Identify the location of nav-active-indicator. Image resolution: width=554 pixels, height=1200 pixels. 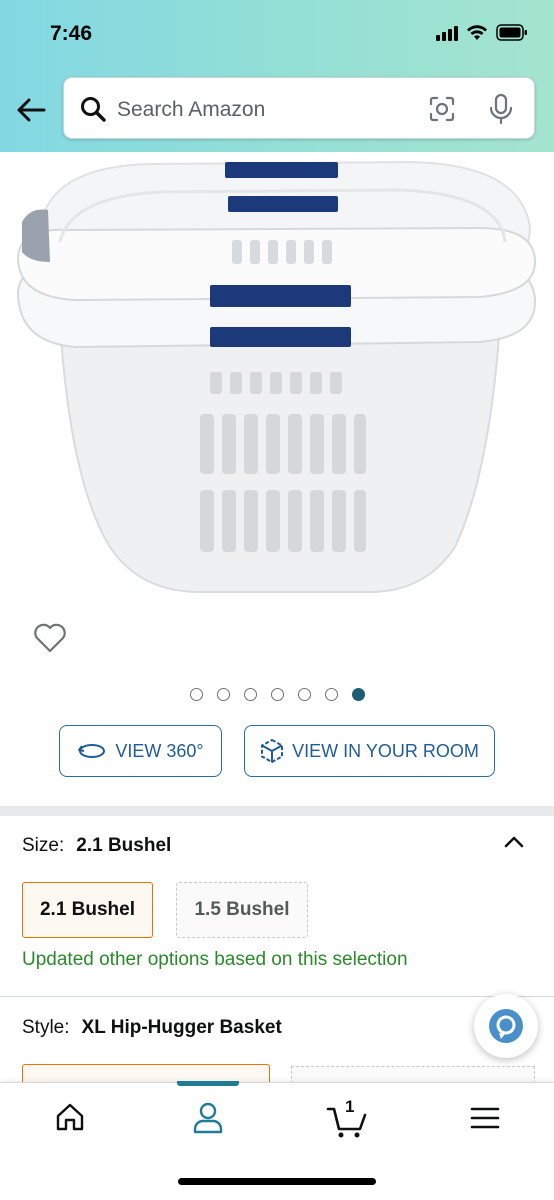
(208, 1083).